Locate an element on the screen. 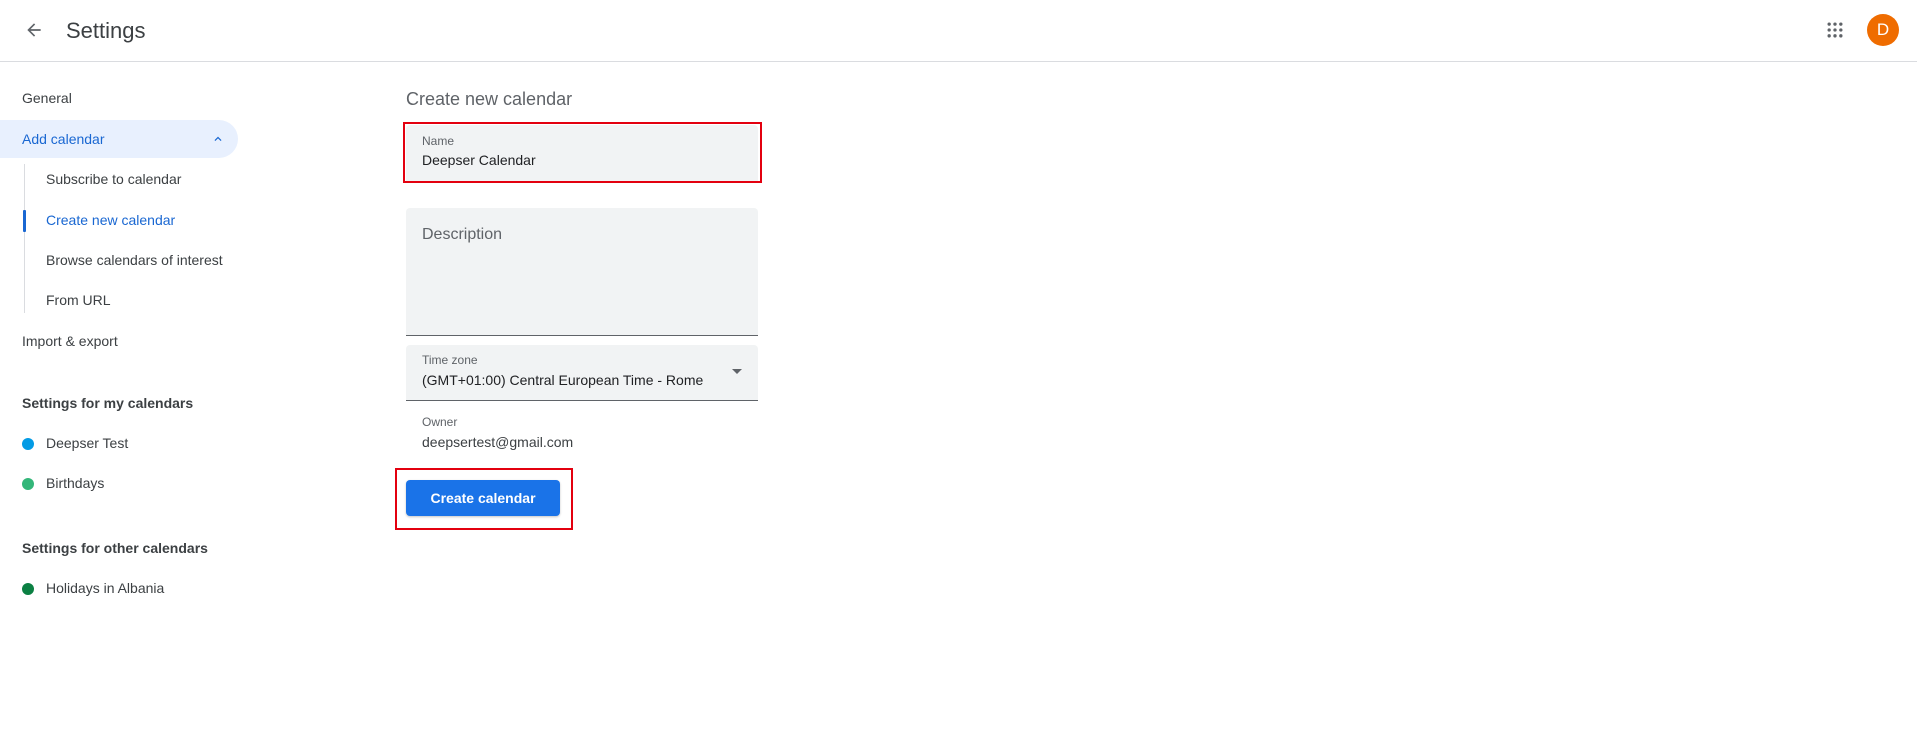 This screenshot has height=733, width=1917. arrow-back-icon is located at coordinates (34, 30).